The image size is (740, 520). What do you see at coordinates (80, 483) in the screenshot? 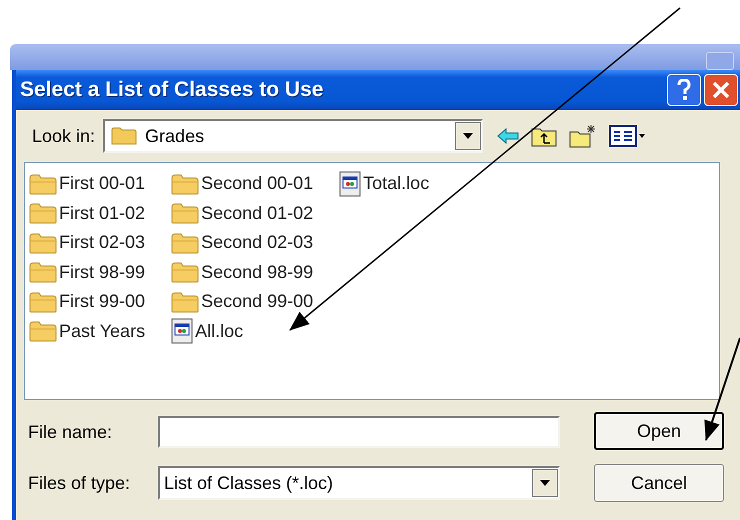
I see `files-of-type-label: Files of type:` at bounding box center [80, 483].